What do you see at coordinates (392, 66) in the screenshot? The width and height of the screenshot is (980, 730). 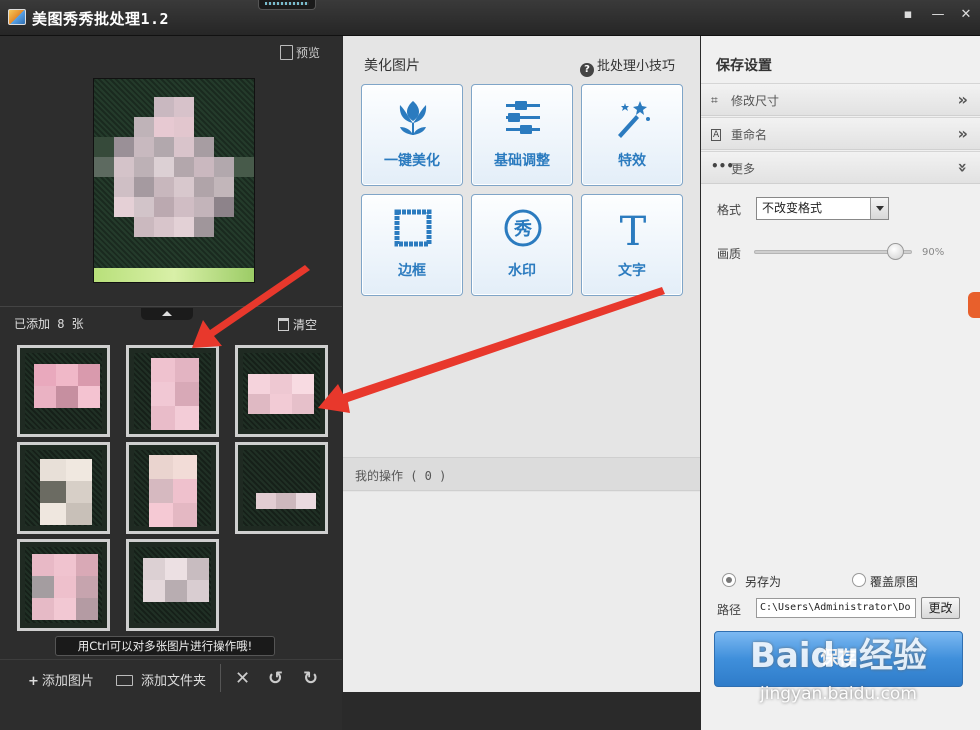 I see `beautify-title: 美化图片` at bounding box center [392, 66].